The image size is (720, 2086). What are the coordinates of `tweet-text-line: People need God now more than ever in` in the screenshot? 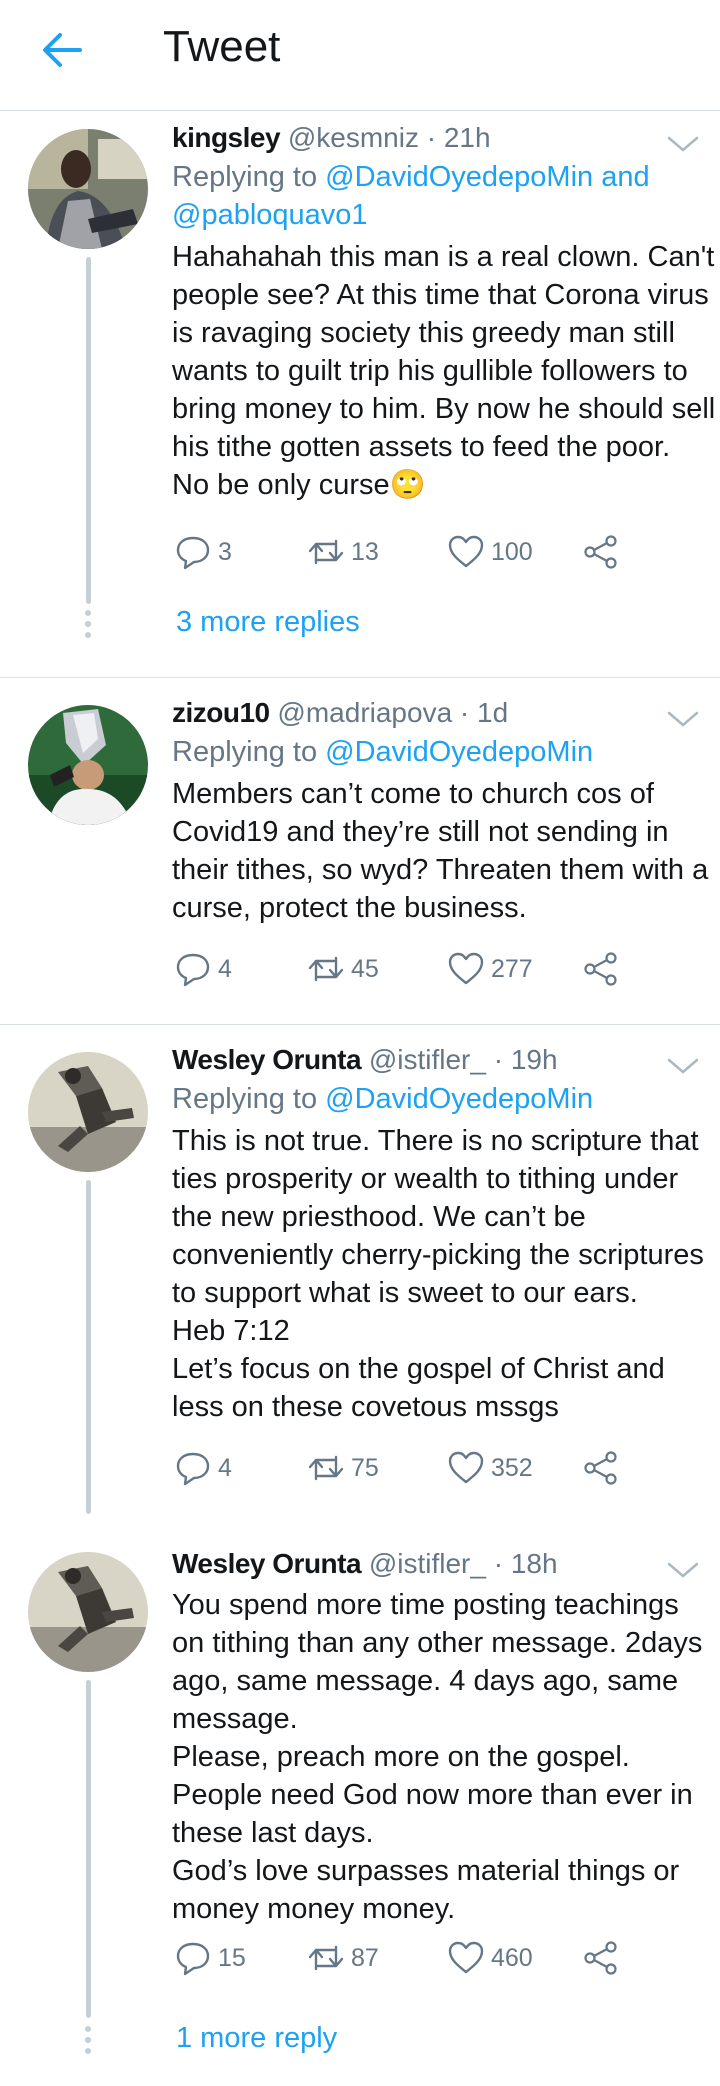 It's located at (432, 1795).